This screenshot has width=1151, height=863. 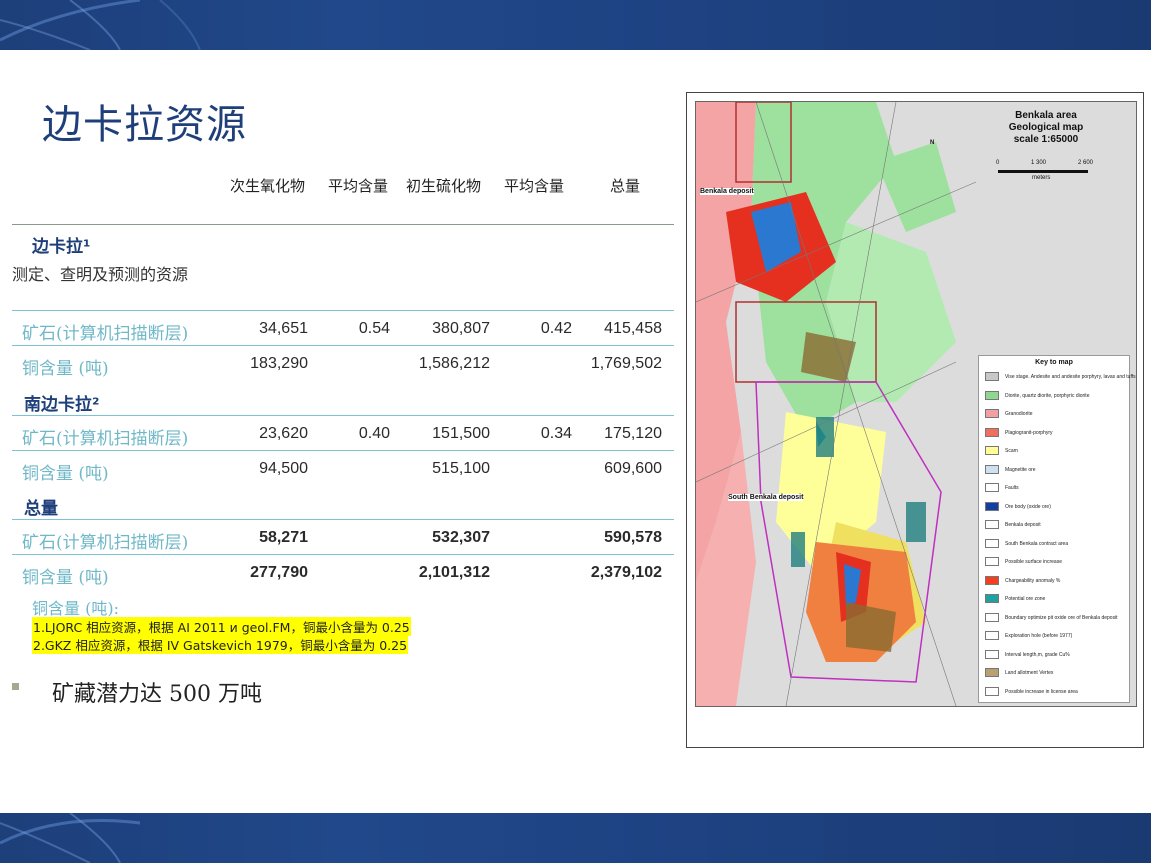 I want to click on key-item: Chargeability anomaly %, so click(x=1022, y=580).